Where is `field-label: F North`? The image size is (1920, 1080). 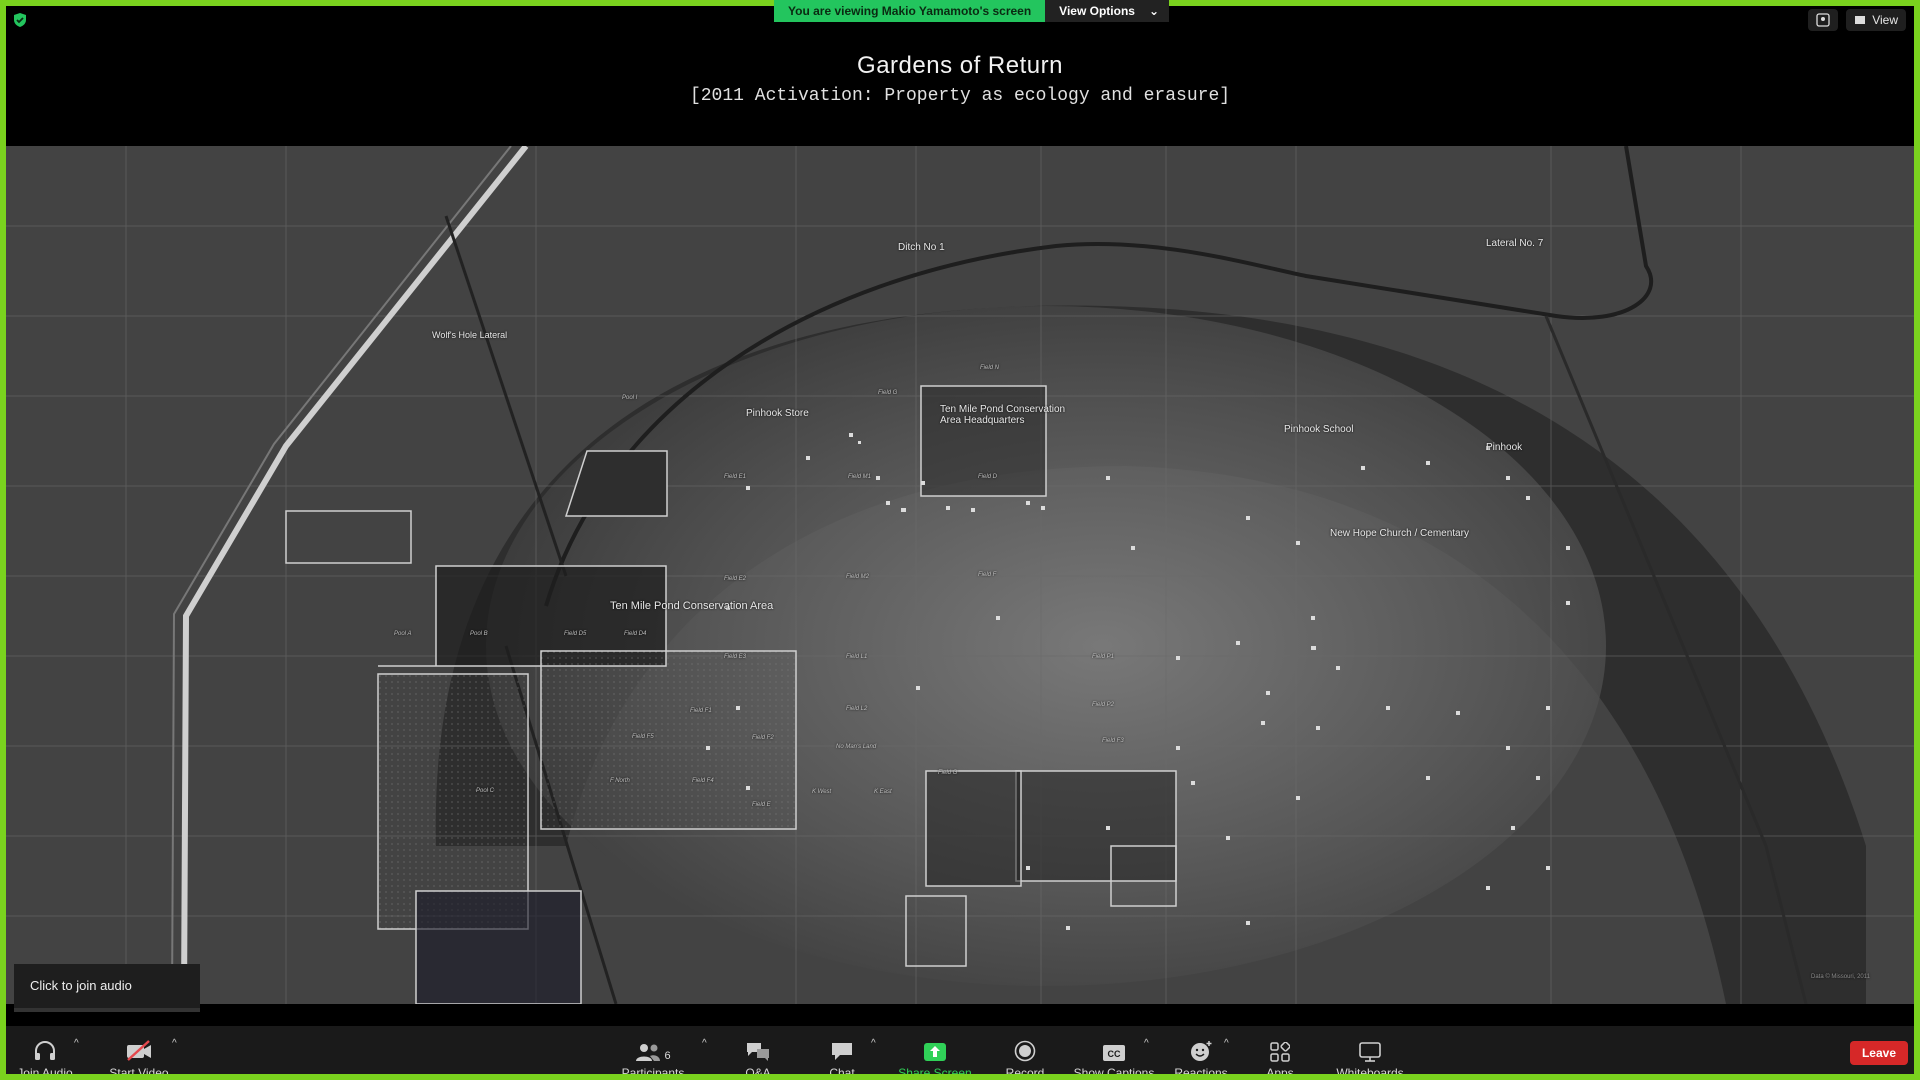 field-label: F North is located at coordinates (620, 781).